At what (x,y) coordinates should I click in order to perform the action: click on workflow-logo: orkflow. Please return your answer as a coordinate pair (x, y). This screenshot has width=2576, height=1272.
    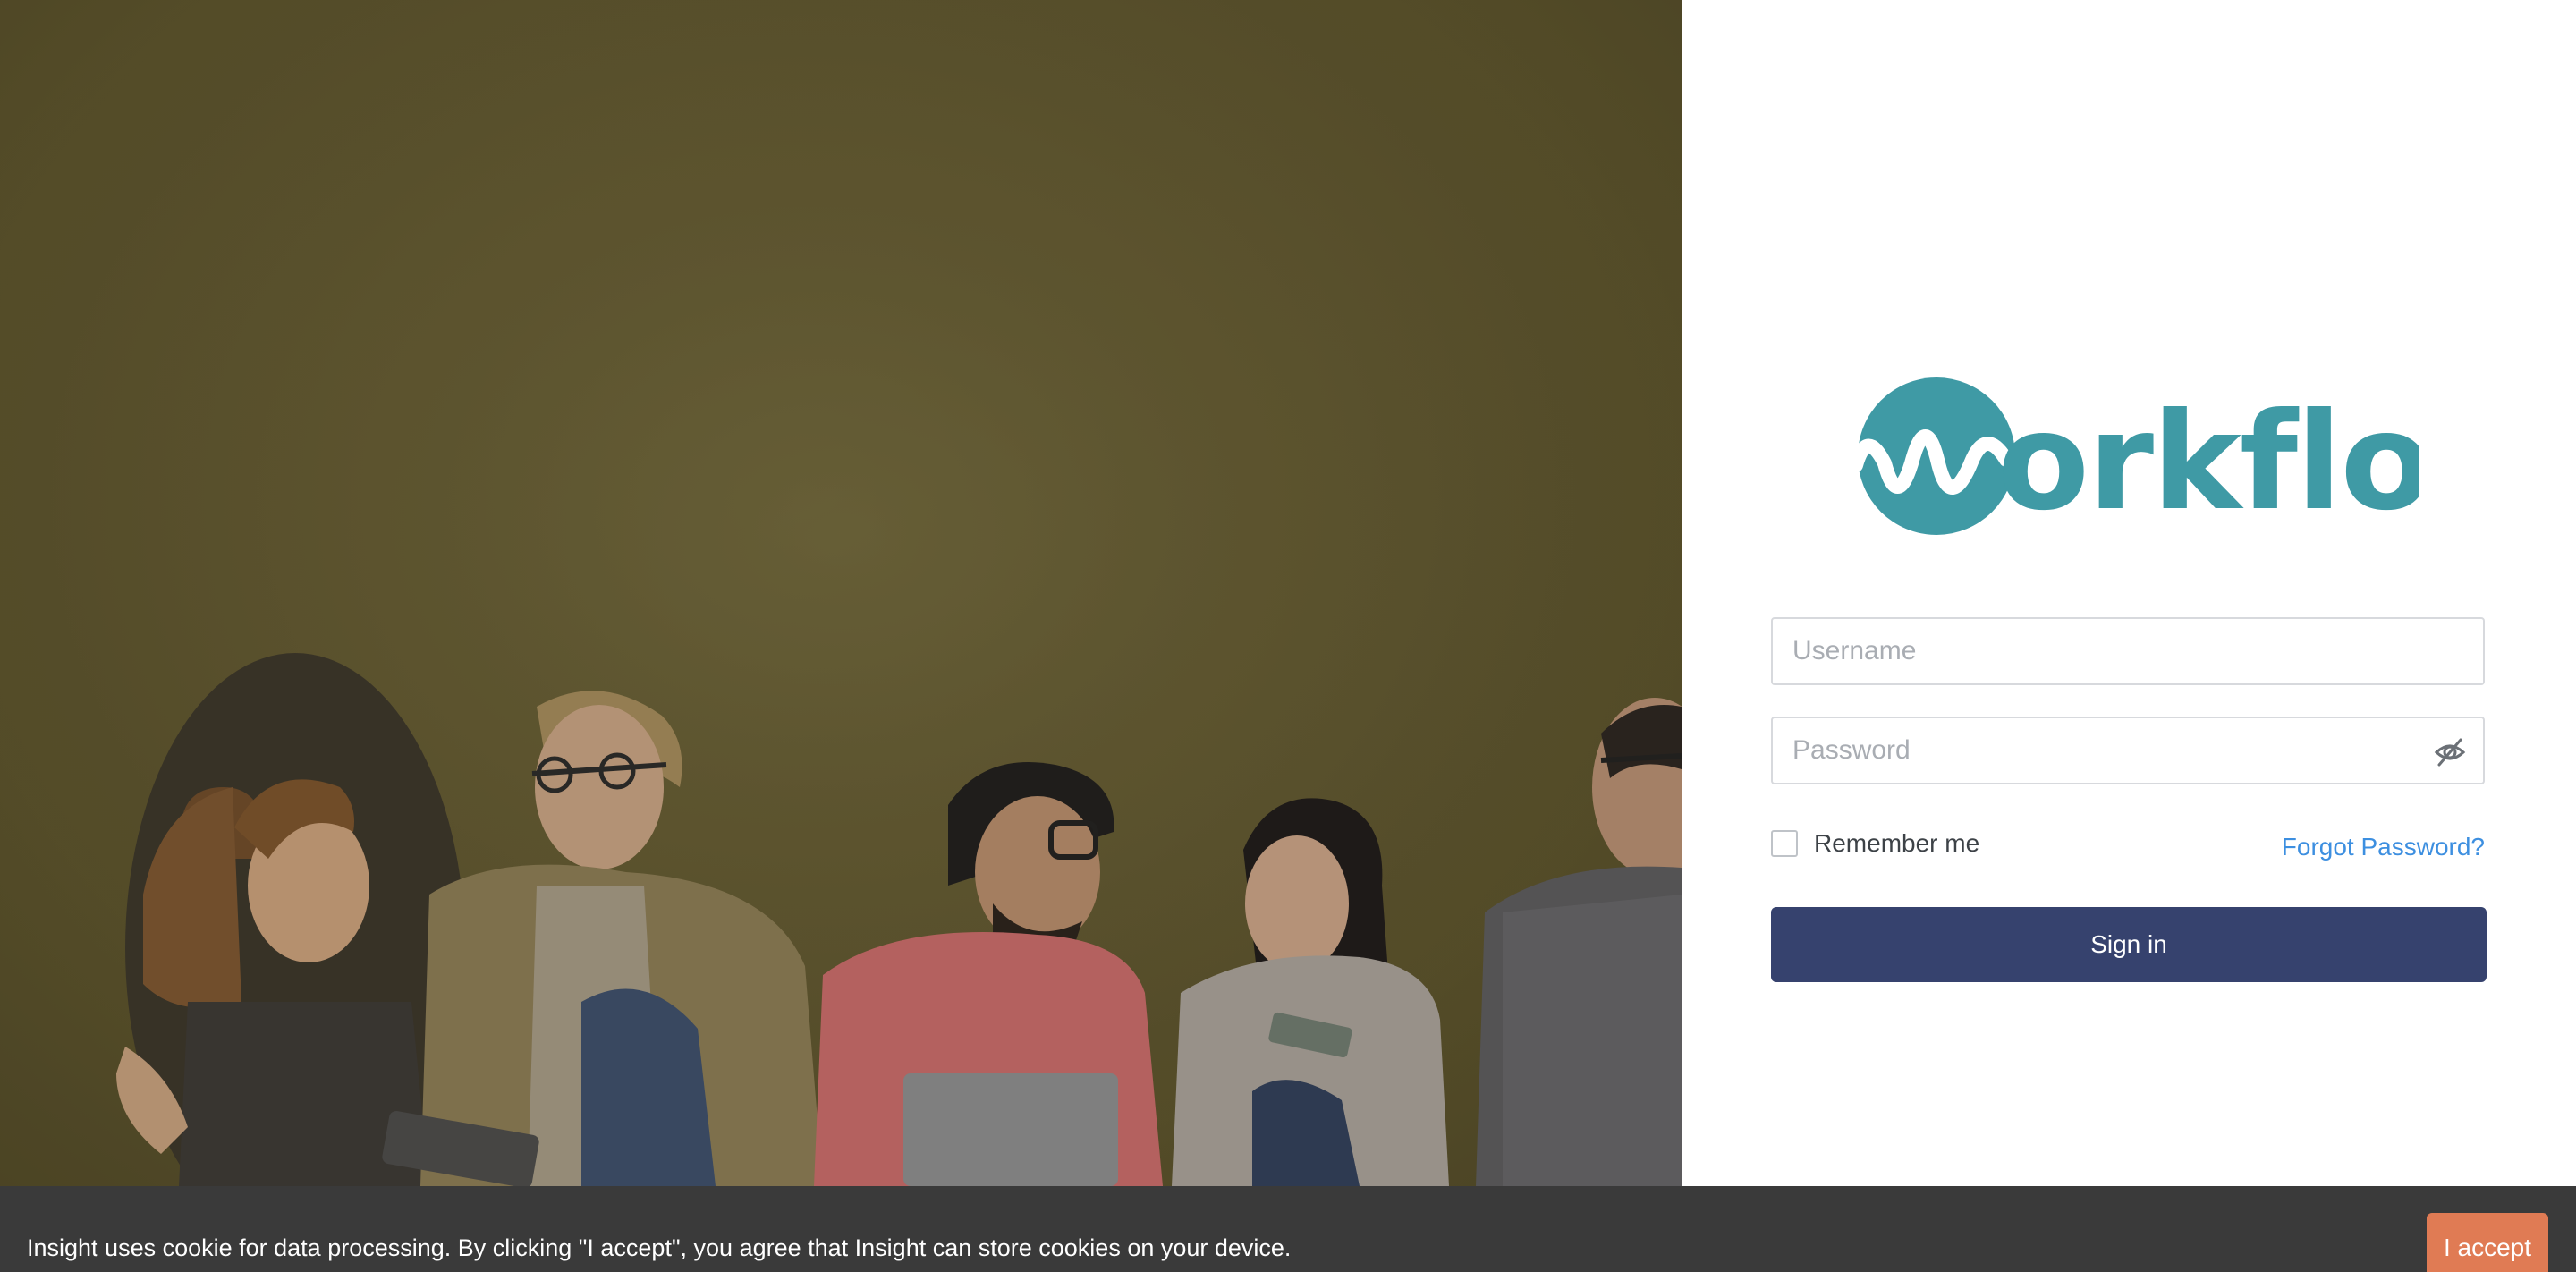
    Looking at the image, I should click on (2196, 457).